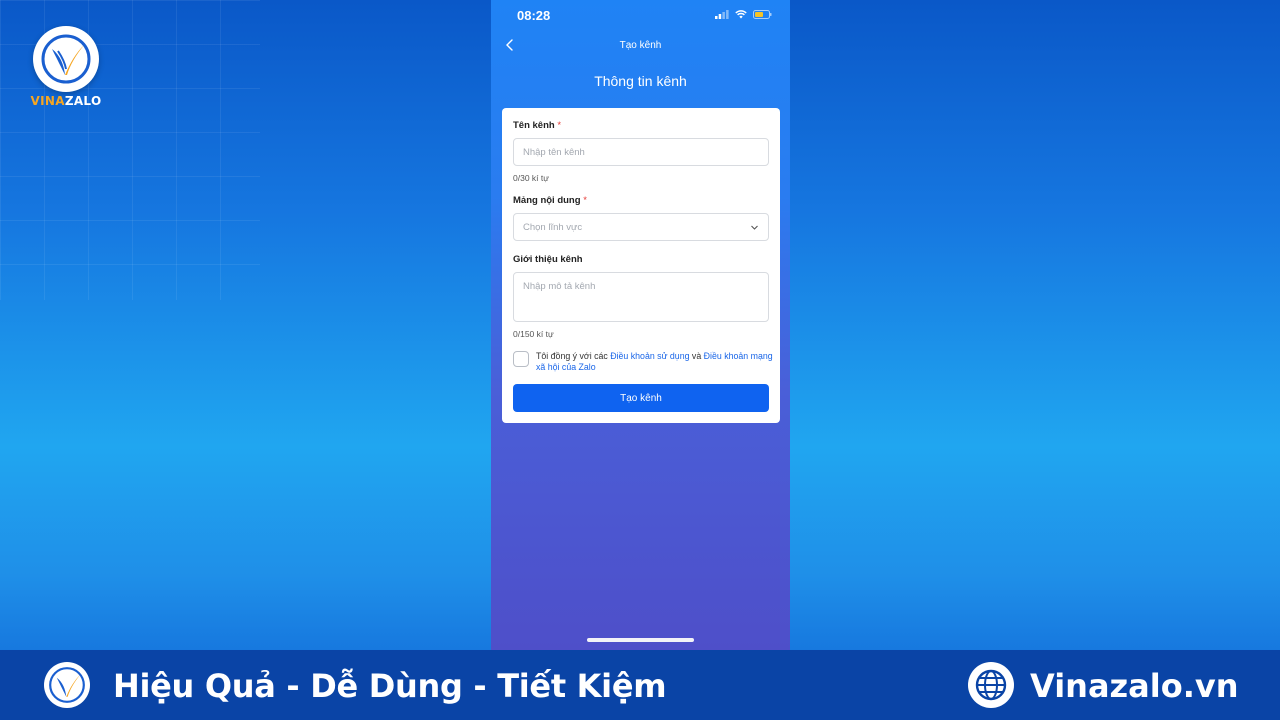 Image resolution: width=1280 pixels, height=720 pixels. I want to click on status-bar: 08:28, so click(640, 16).